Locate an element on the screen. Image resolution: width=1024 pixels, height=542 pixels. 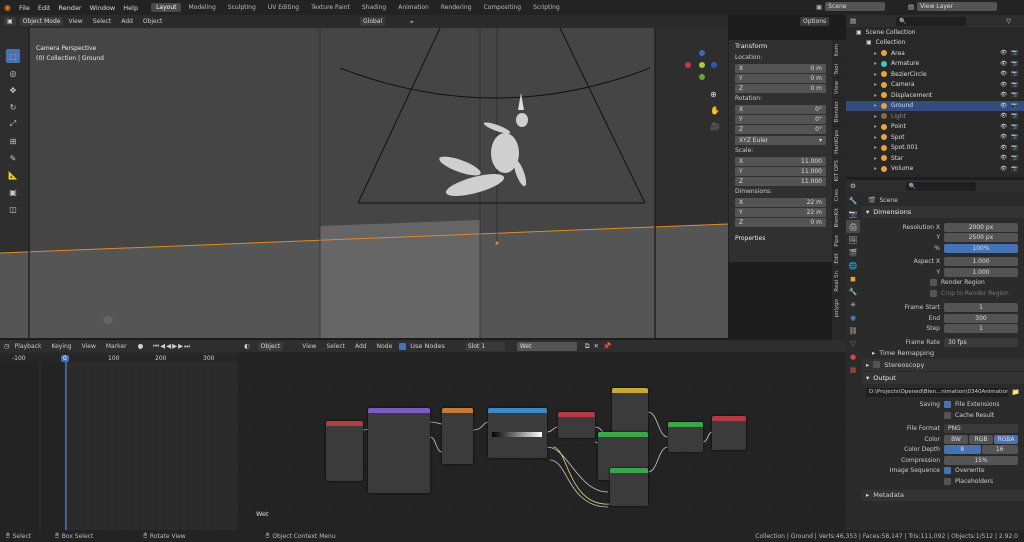
object-mode-dropdown: Object Mode is located at coordinates (41, 21).